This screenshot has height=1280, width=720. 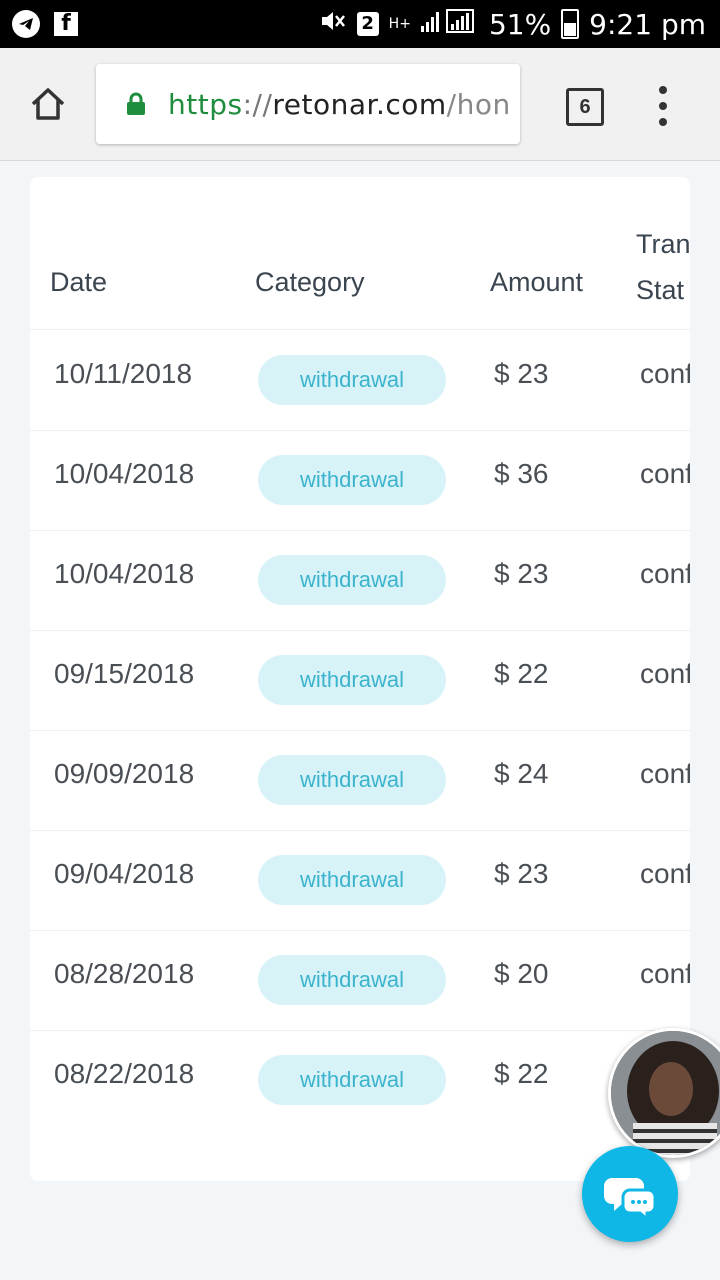 I want to click on table-row: 09/09/2018 withdrawal $ 24 conf, so click(x=360, y=780).